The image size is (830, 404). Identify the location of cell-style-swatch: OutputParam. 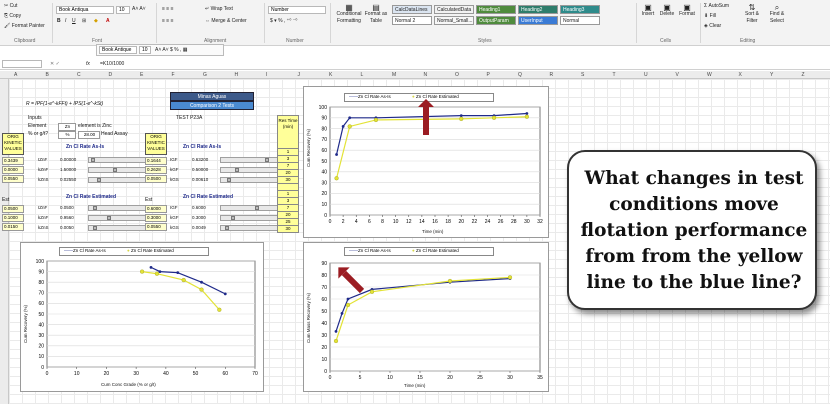
(496, 20).